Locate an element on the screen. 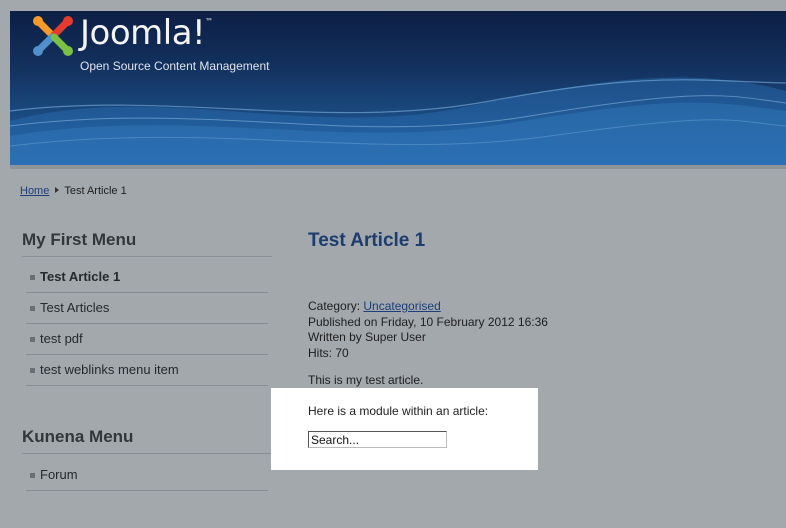  article-category: Category: Uncategorised is located at coordinates (374, 306).